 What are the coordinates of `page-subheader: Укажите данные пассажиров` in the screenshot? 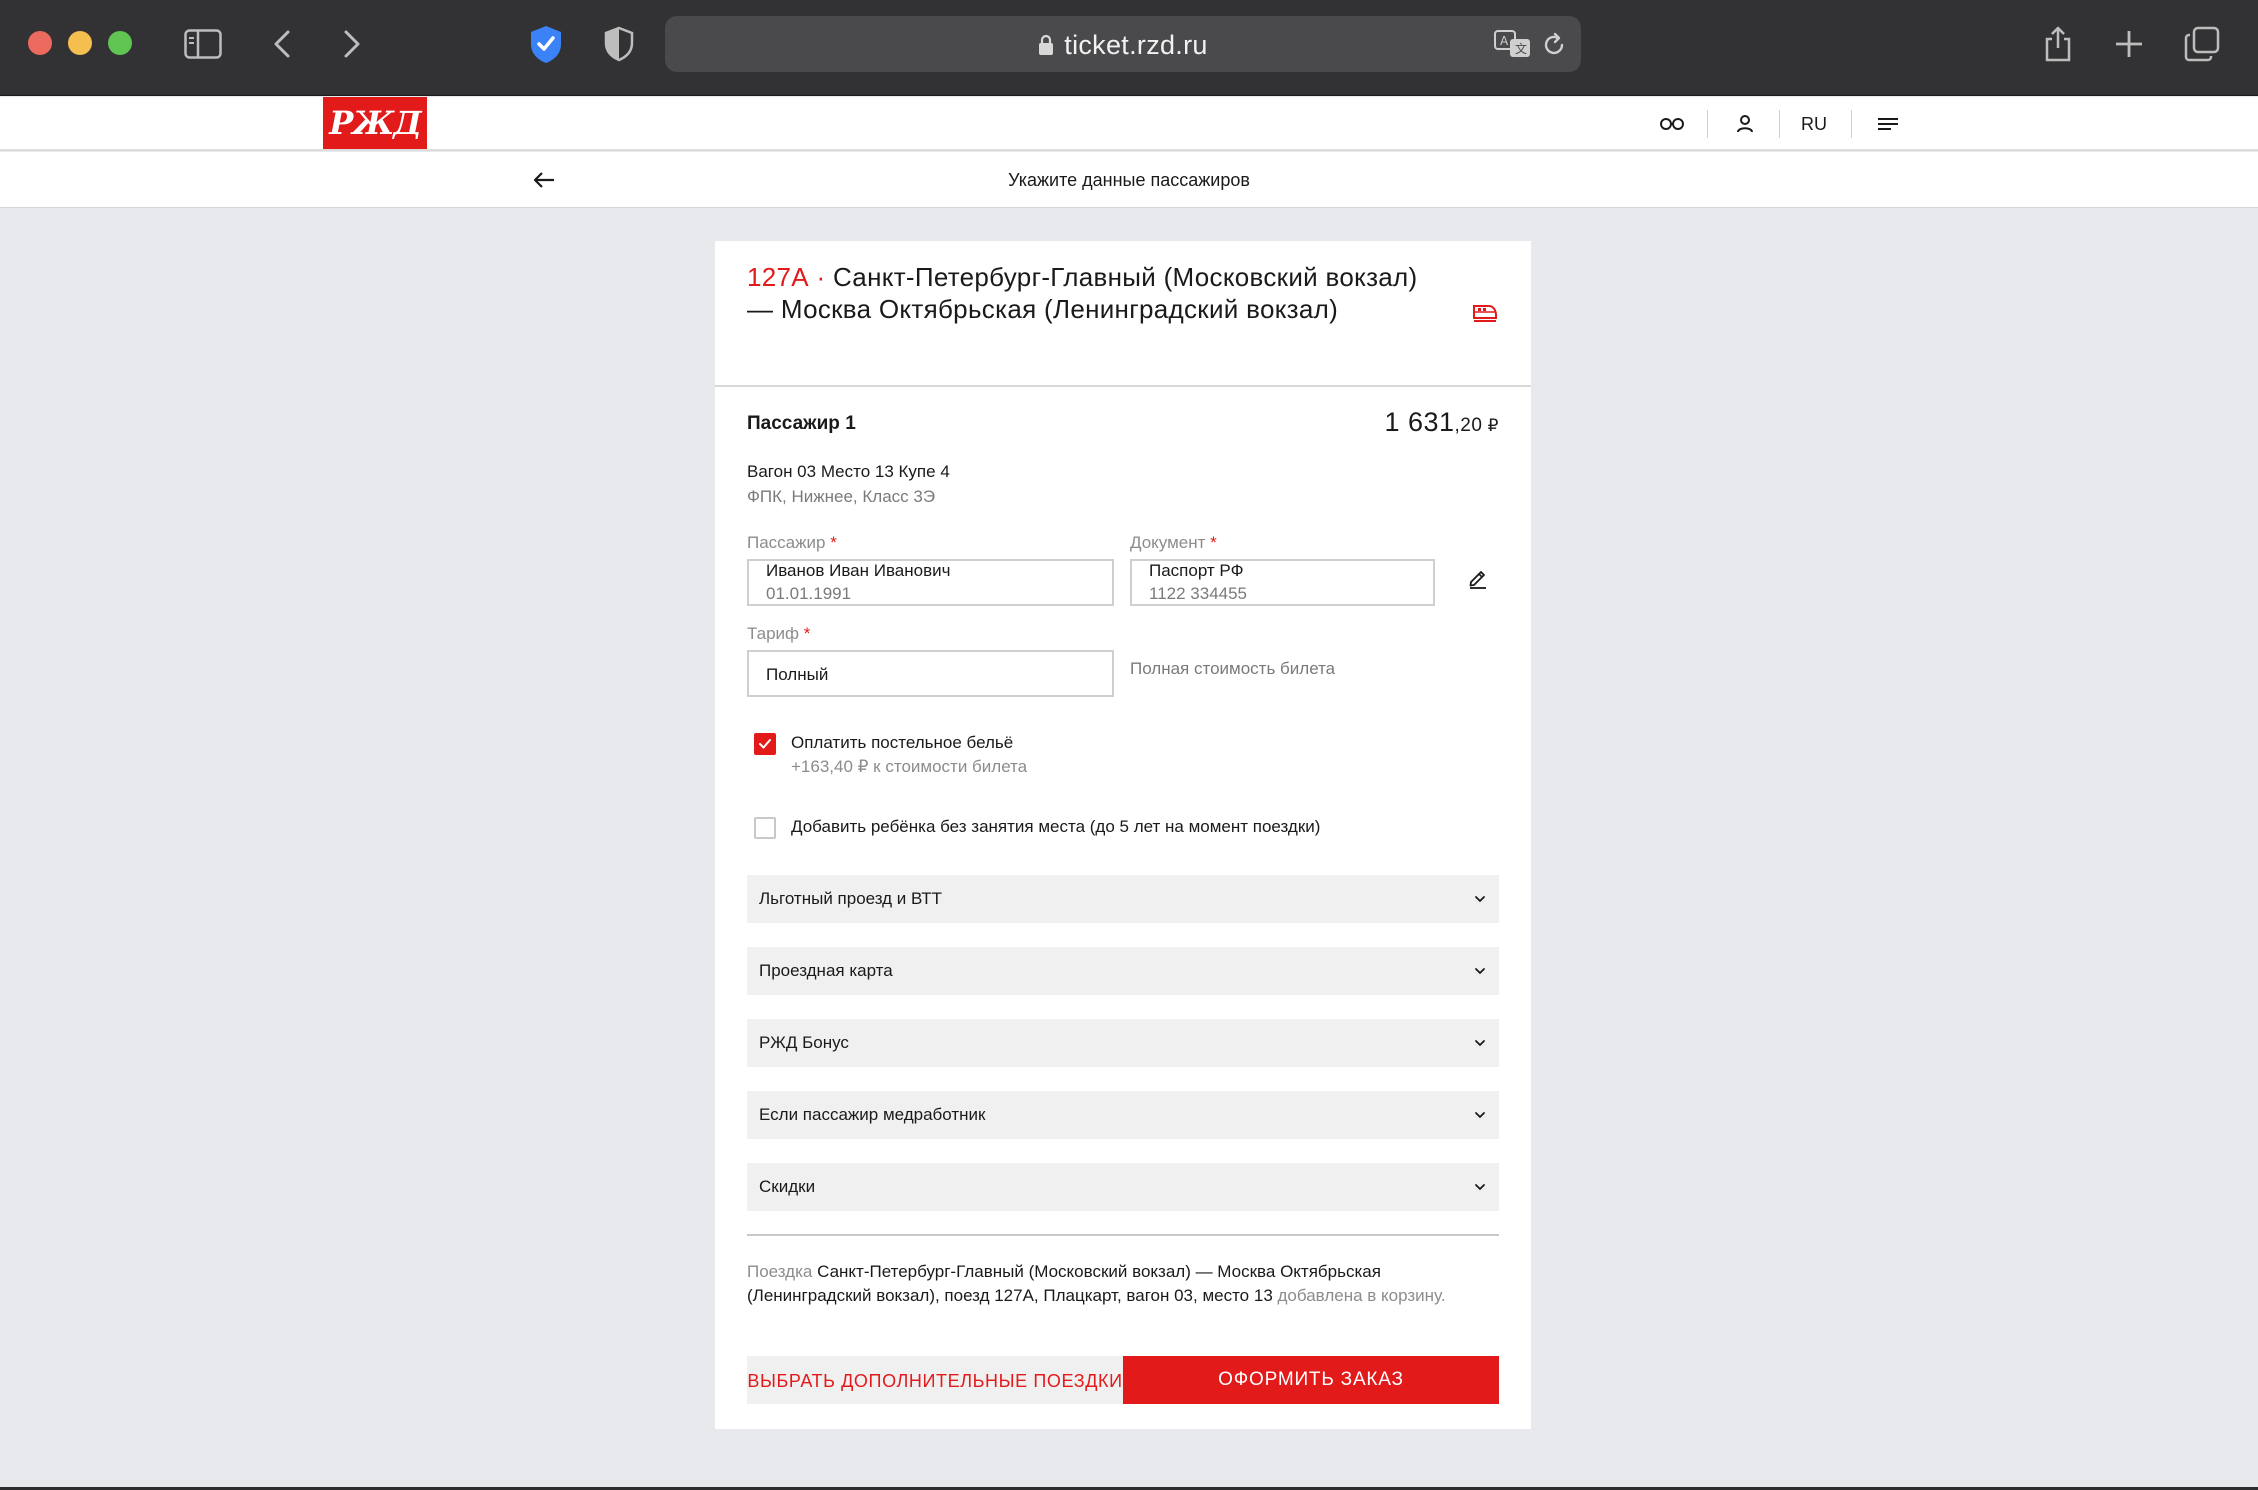 It's located at (1129, 180).